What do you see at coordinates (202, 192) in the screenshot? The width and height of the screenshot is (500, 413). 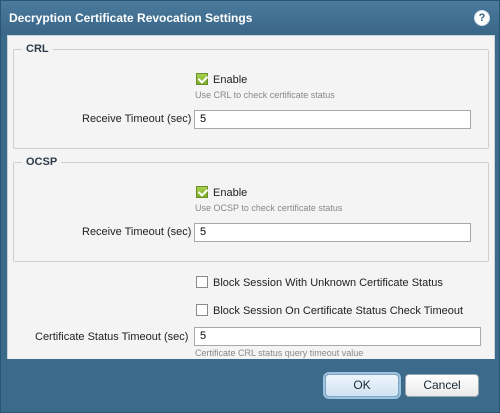 I see `ocsp-enable-checkbox` at bounding box center [202, 192].